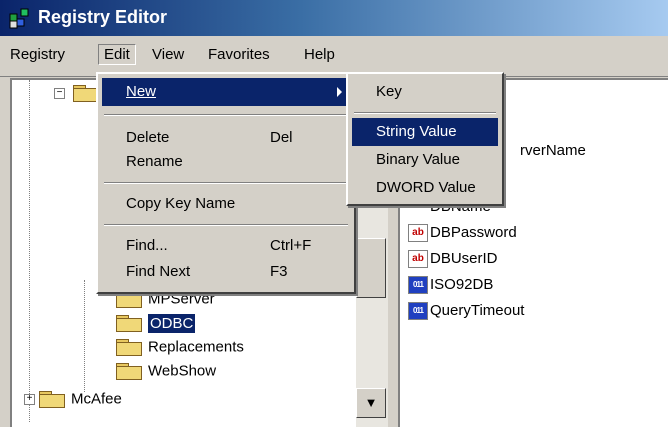 This screenshot has width=668, height=427. I want to click on value-row: ab DBUserID, so click(453, 262).